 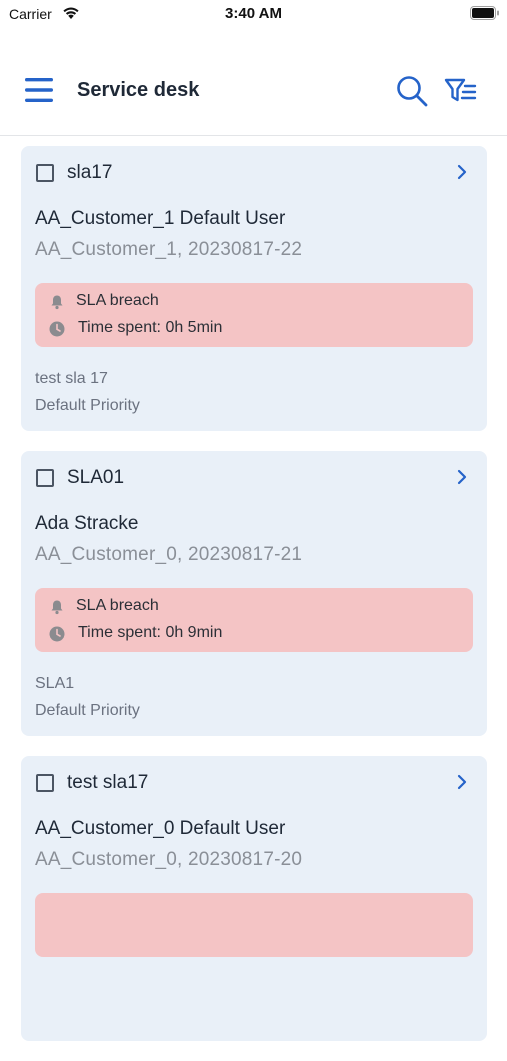 I want to click on battery-icon, so click(x=485, y=15).